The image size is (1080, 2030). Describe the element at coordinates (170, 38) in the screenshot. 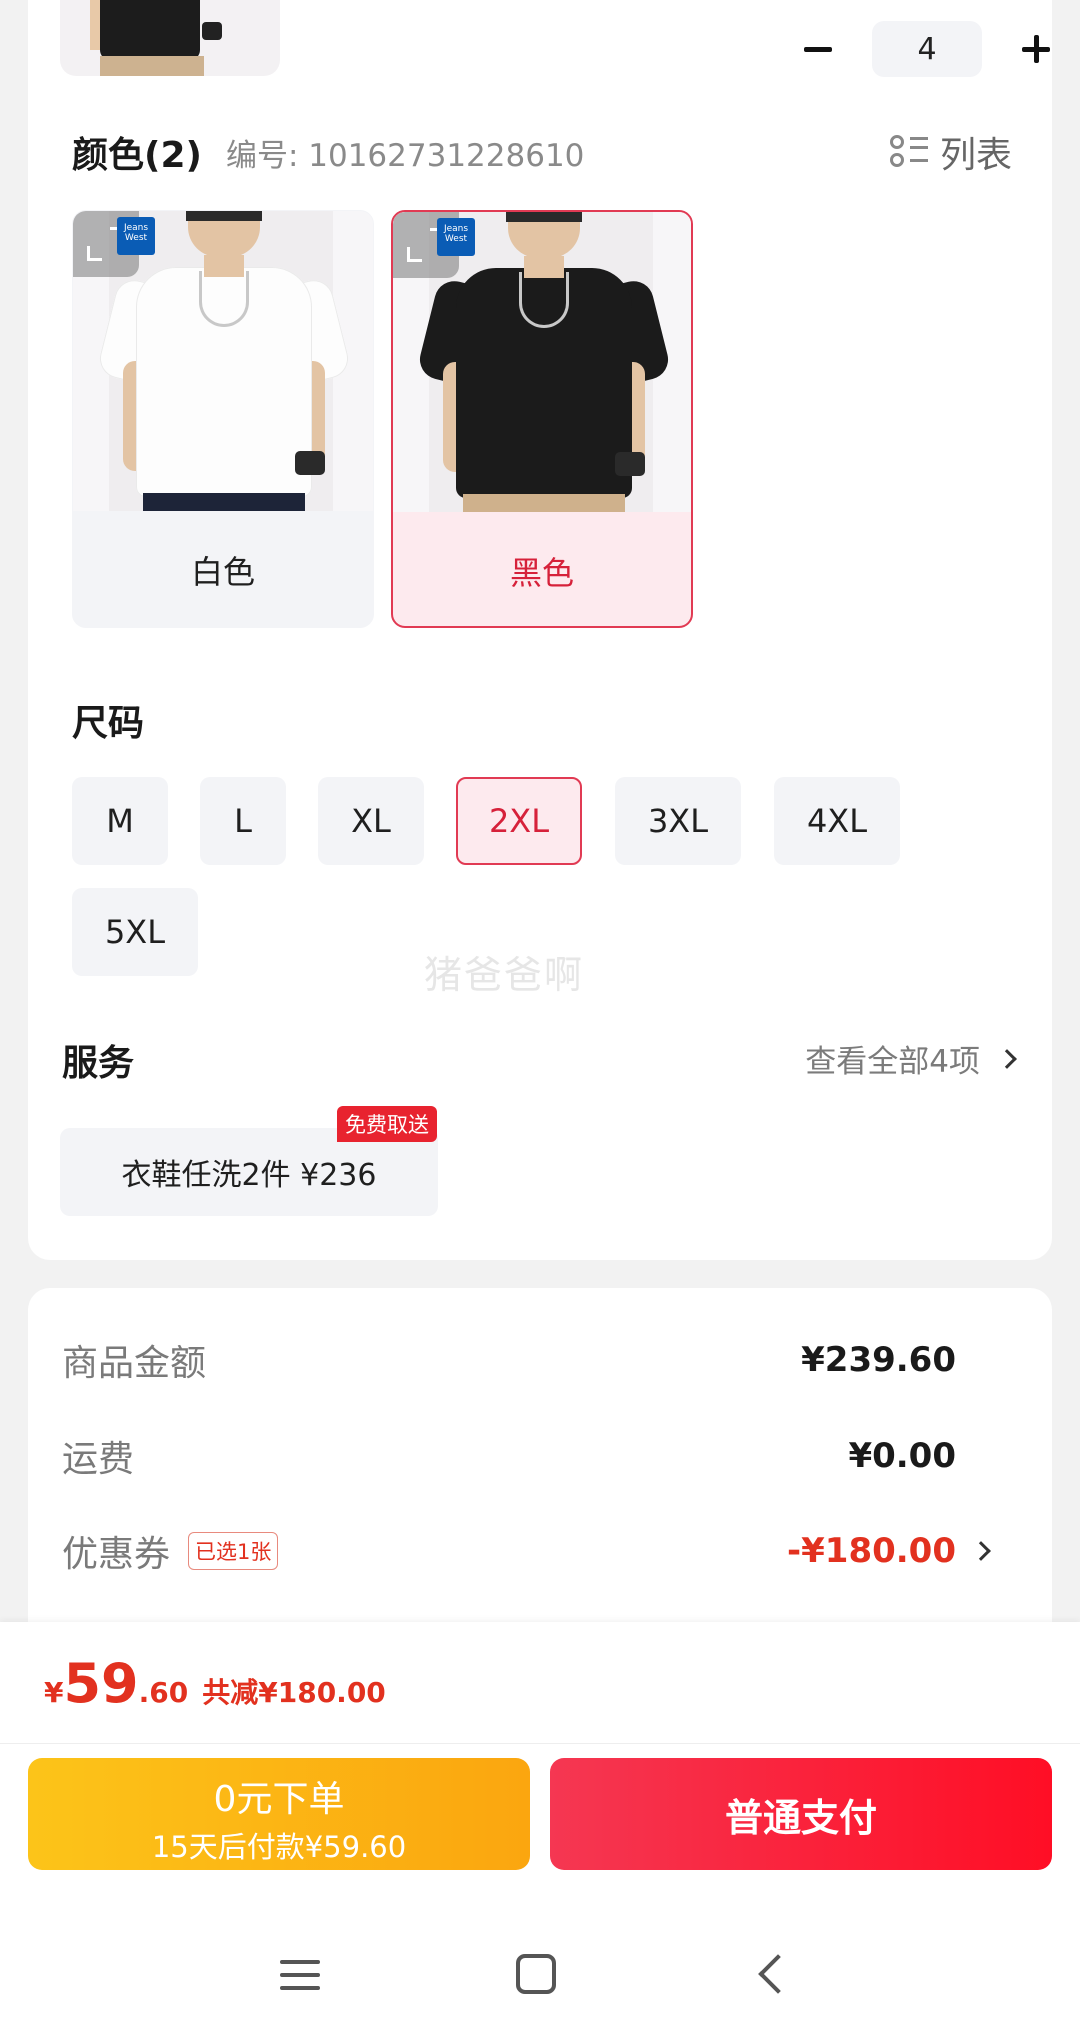

I see `product-thumbnail` at that location.